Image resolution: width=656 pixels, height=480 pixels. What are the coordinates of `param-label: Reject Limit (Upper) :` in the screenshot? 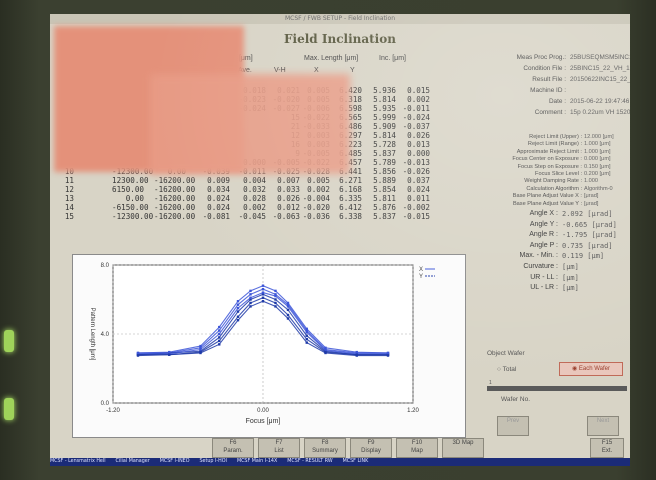 It's located at (555, 137).